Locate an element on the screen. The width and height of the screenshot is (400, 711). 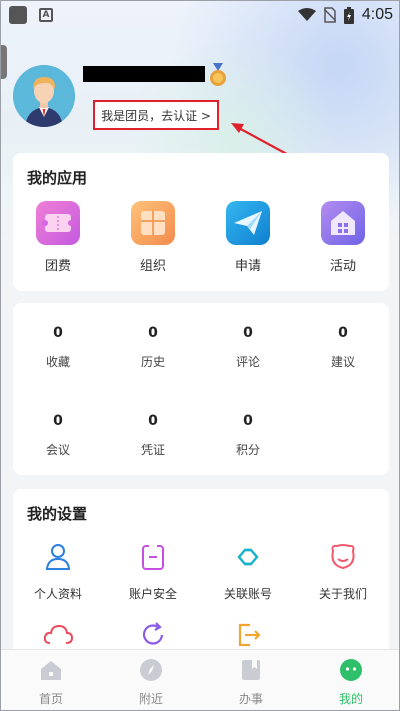
bottom-nav: 首页 附近 办事 我的 is located at coordinates (200, 679).